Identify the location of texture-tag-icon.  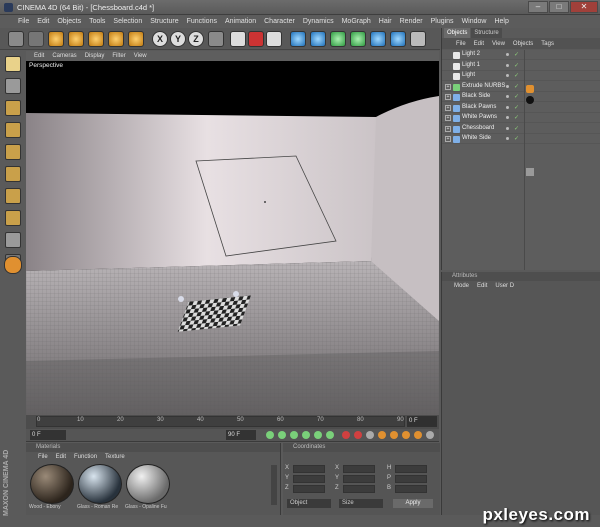
(530, 172).